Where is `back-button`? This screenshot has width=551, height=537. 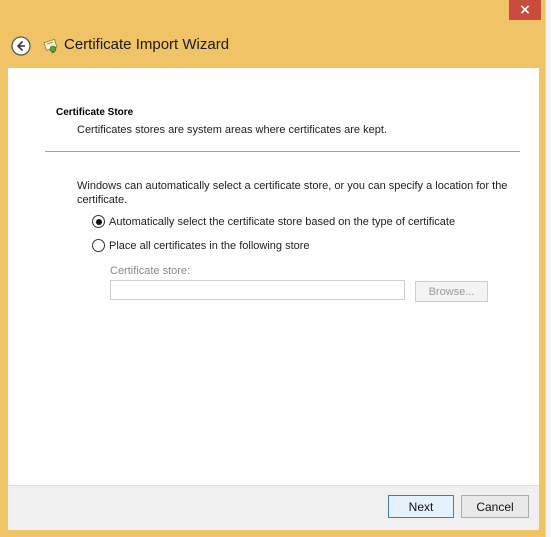
back-button is located at coordinates (21, 46).